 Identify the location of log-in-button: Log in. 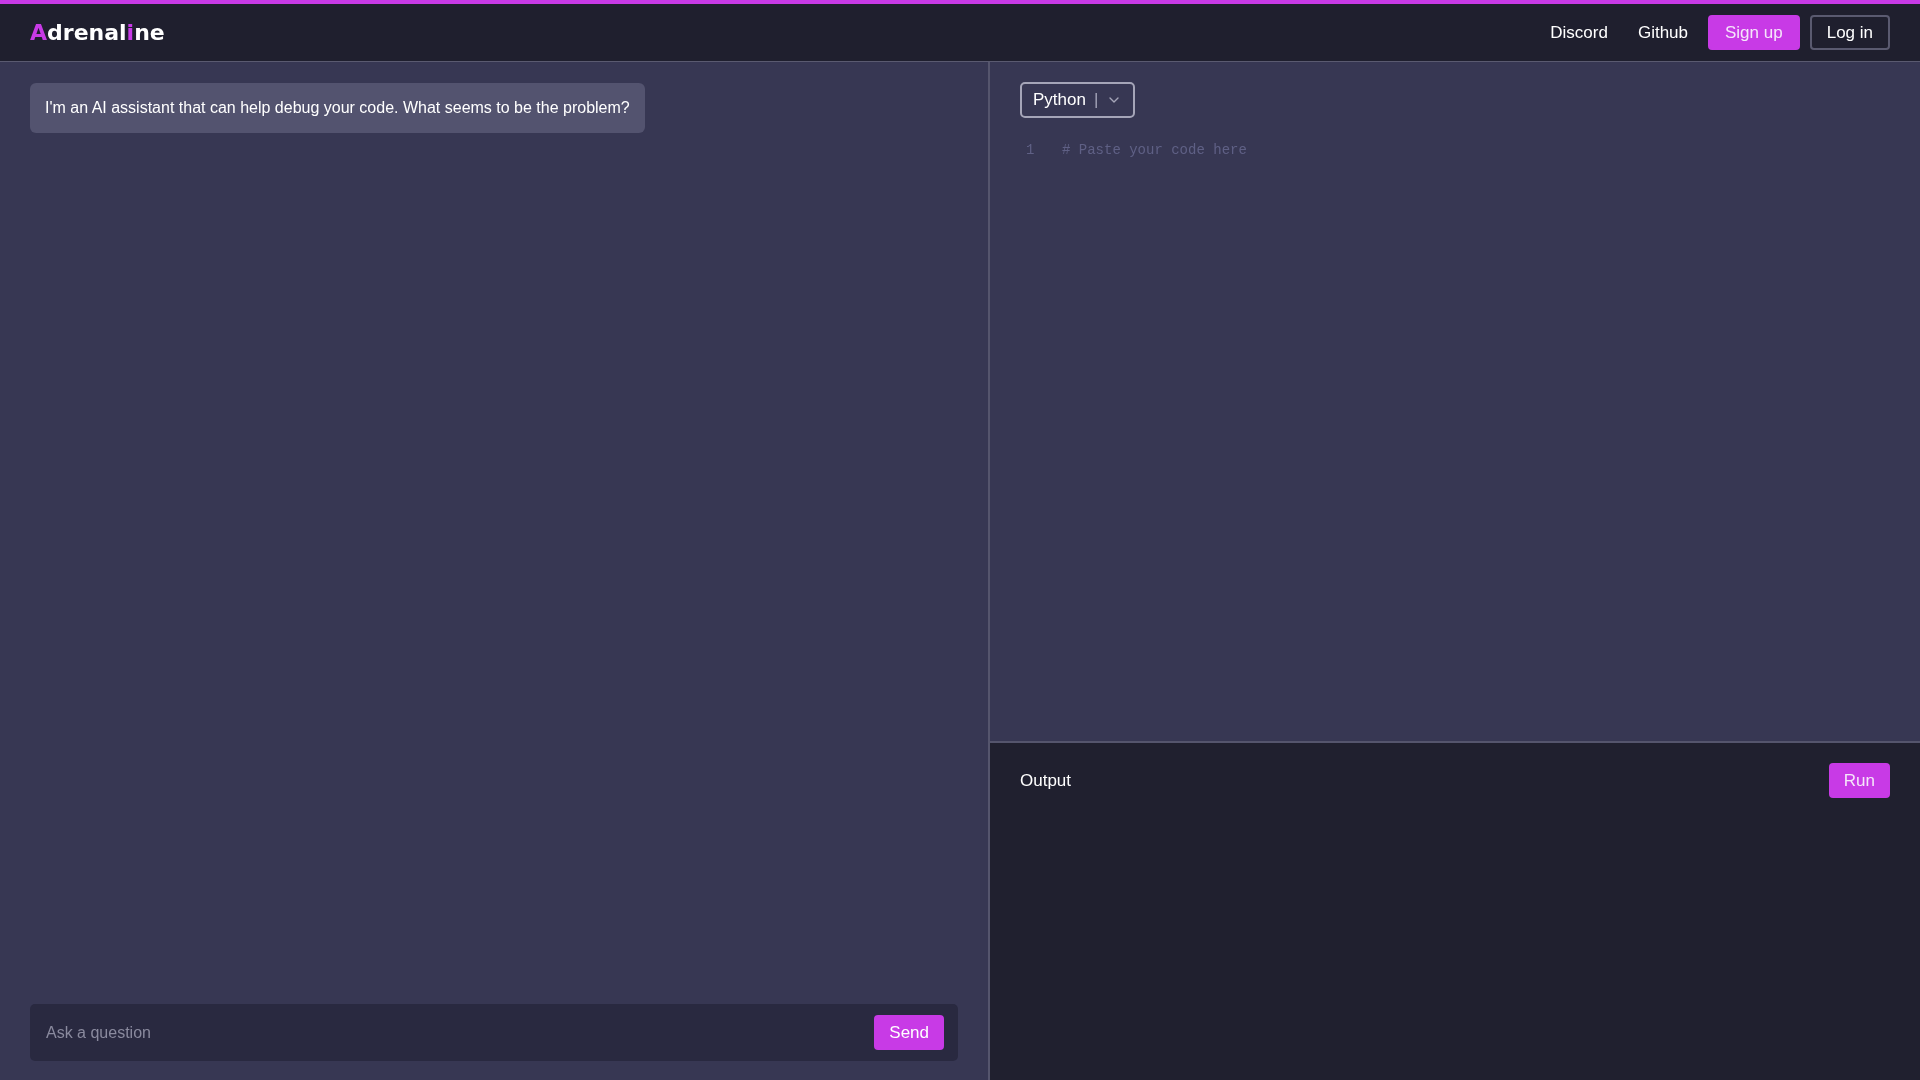
(1849, 32).